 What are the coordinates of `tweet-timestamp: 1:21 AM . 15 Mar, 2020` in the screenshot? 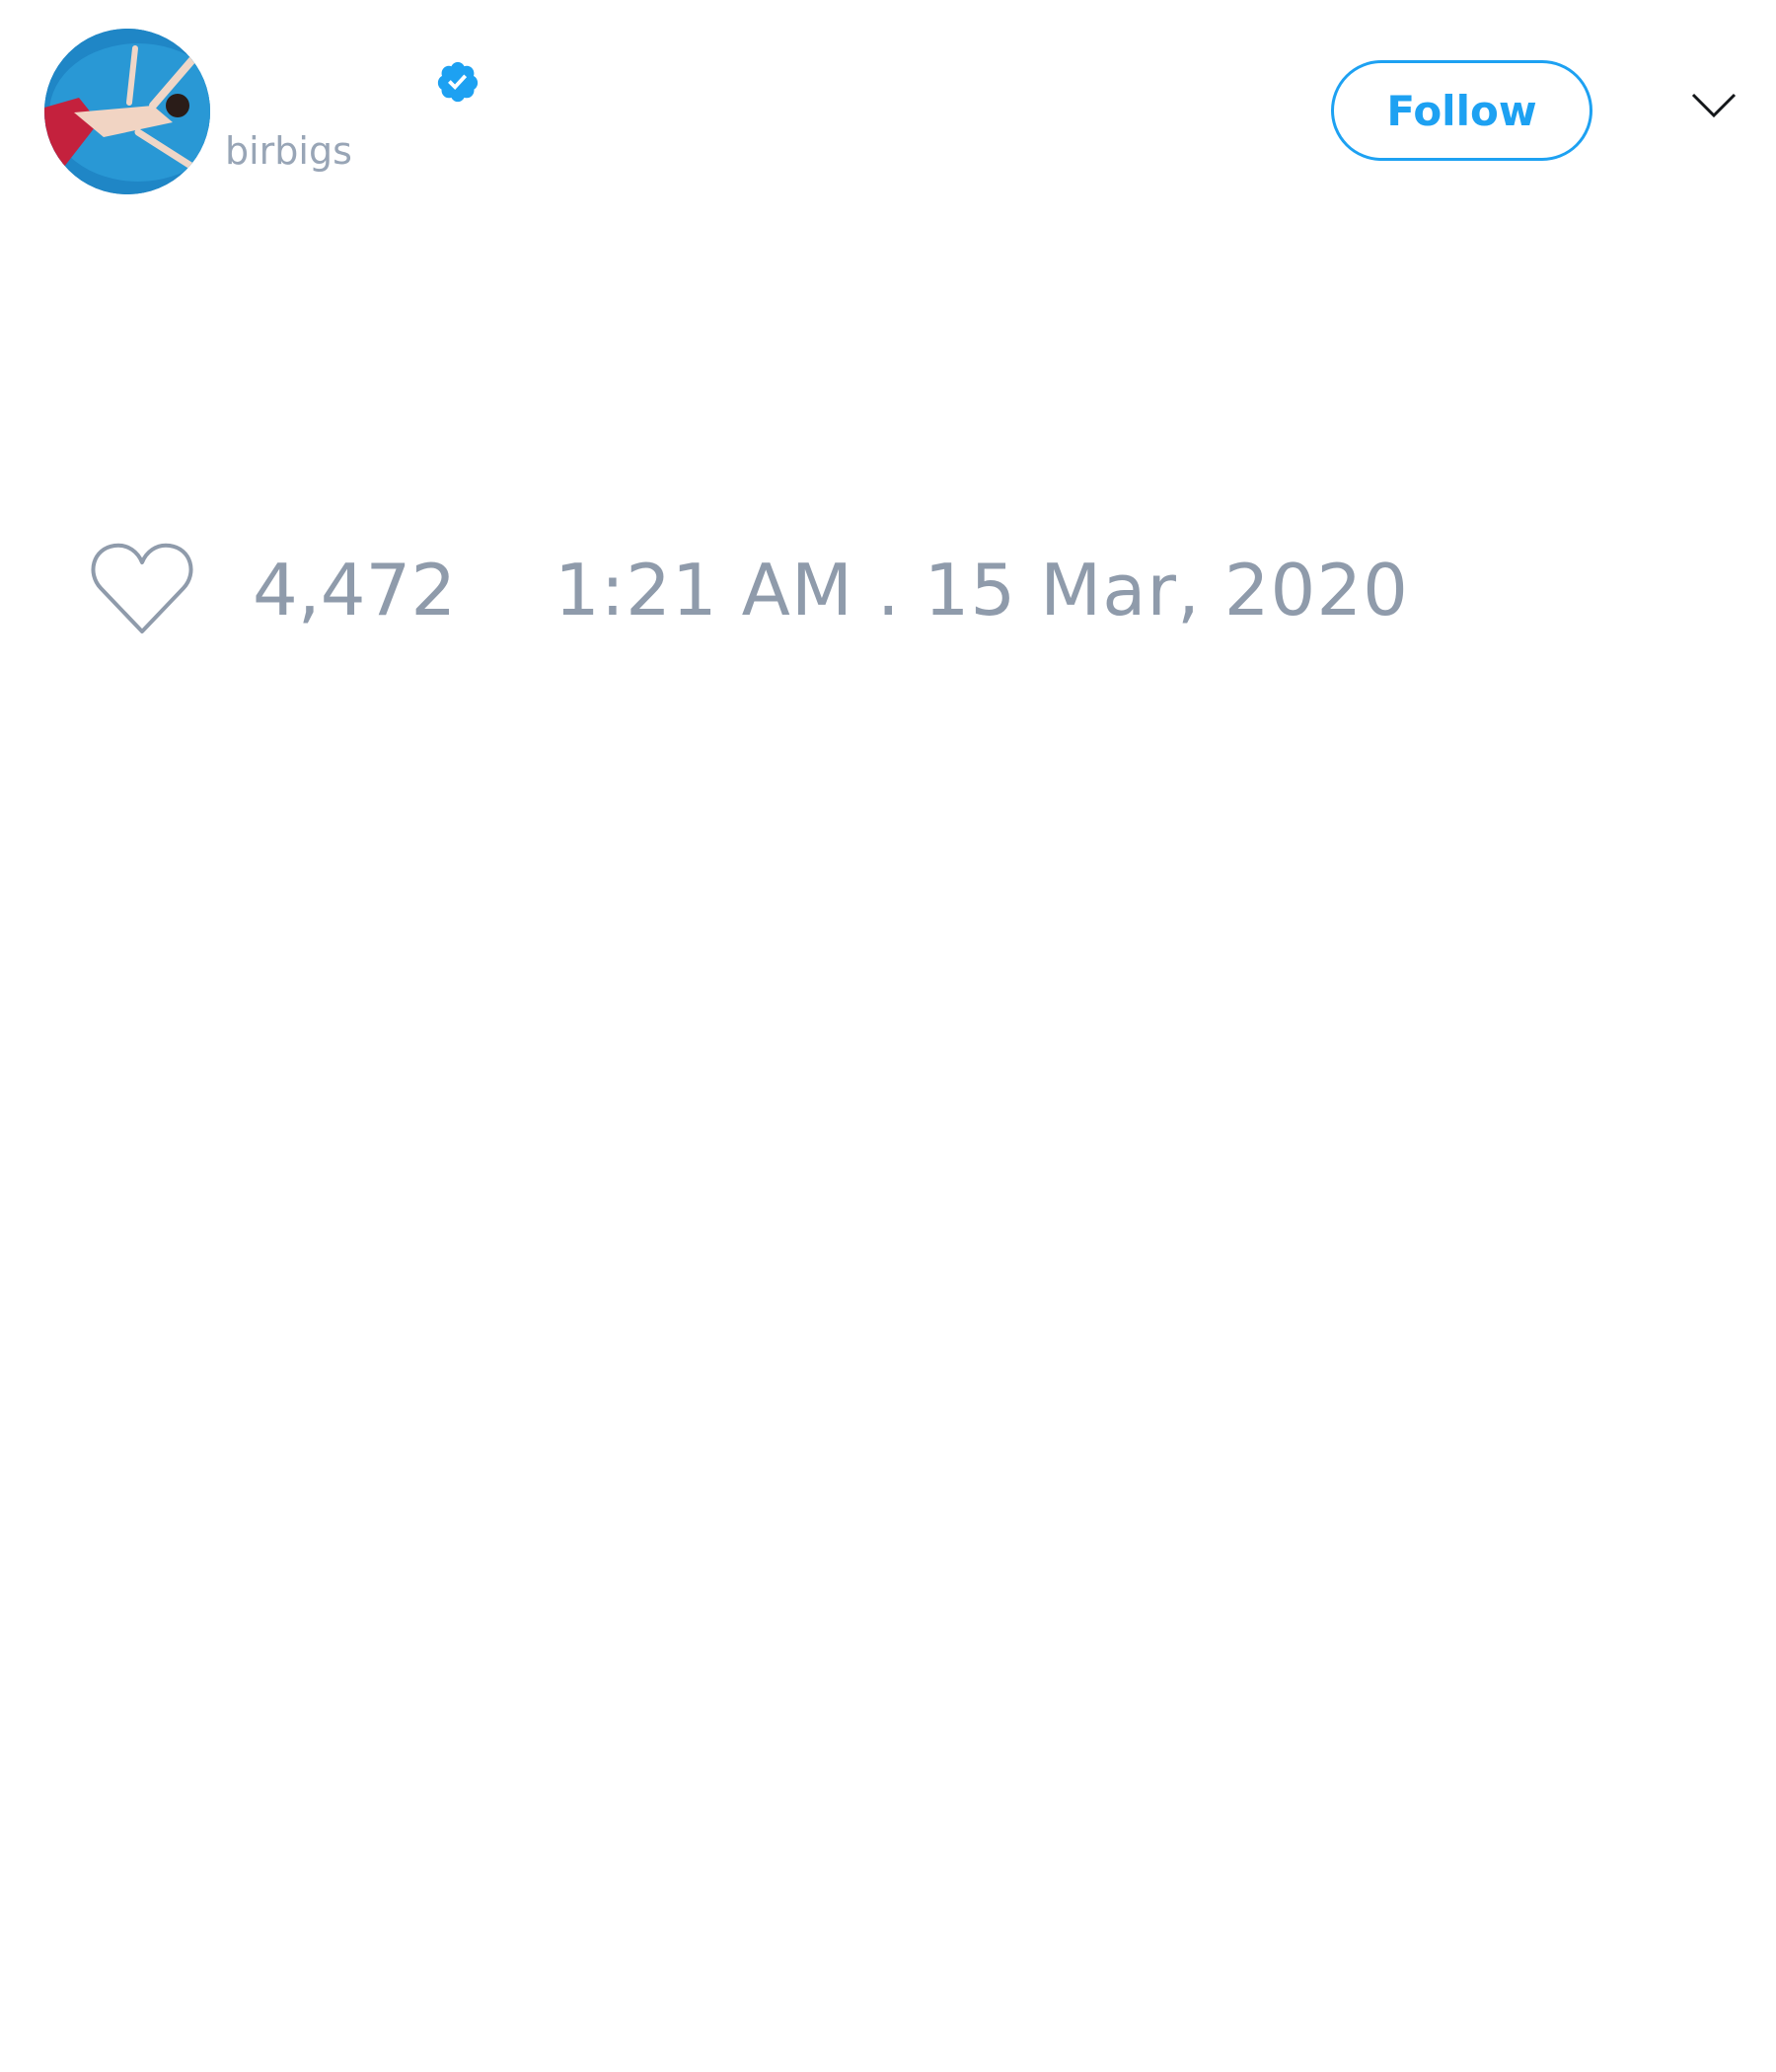 It's located at (982, 590).